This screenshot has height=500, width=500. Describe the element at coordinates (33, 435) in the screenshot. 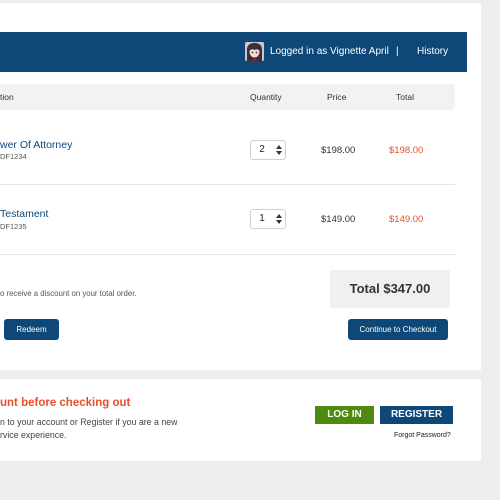

I see `account-description-line: rvice experience.` at that location.